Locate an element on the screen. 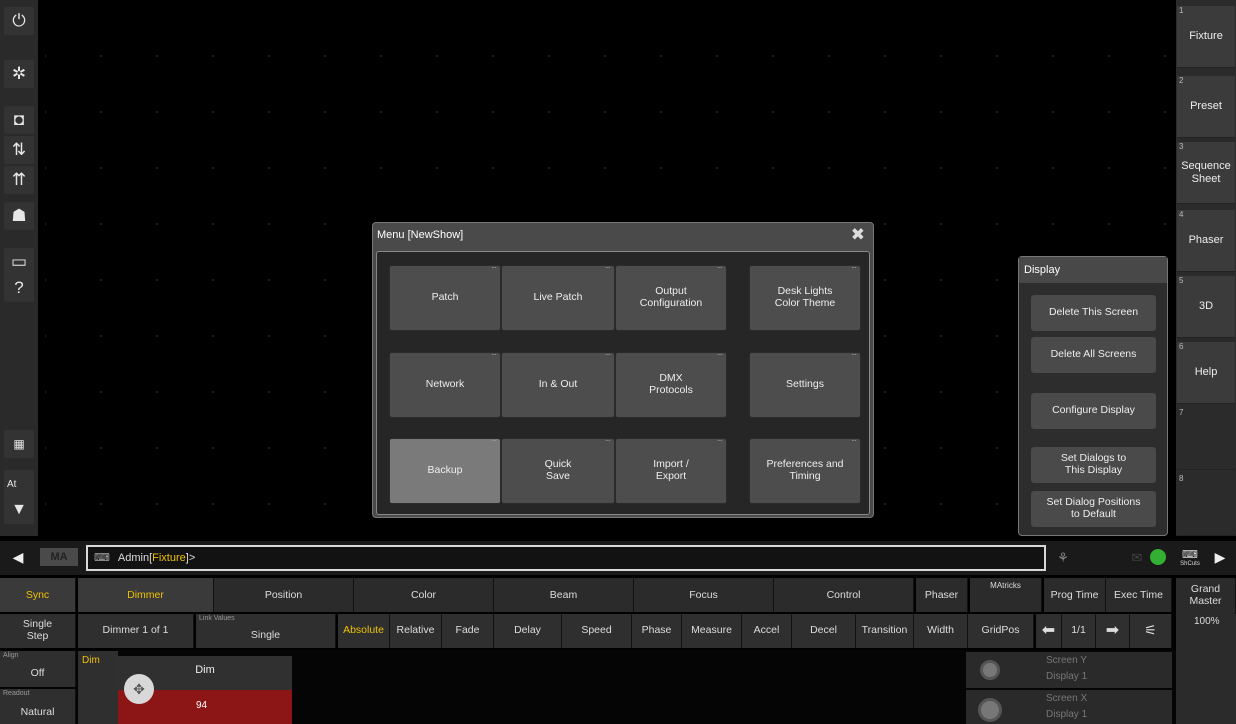 This screenshot has width=1236, height=724. menu-button-import-export: ··· Import / Export is located at coordinates (671, 470).